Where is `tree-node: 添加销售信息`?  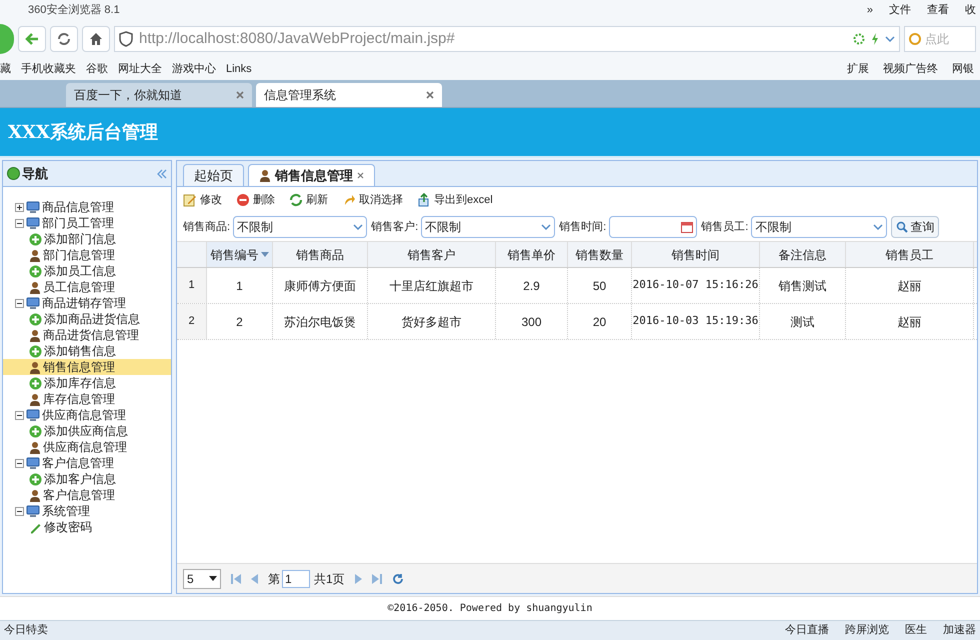
tree-node: 添加销售信息 is located at coordinates (87, 351).